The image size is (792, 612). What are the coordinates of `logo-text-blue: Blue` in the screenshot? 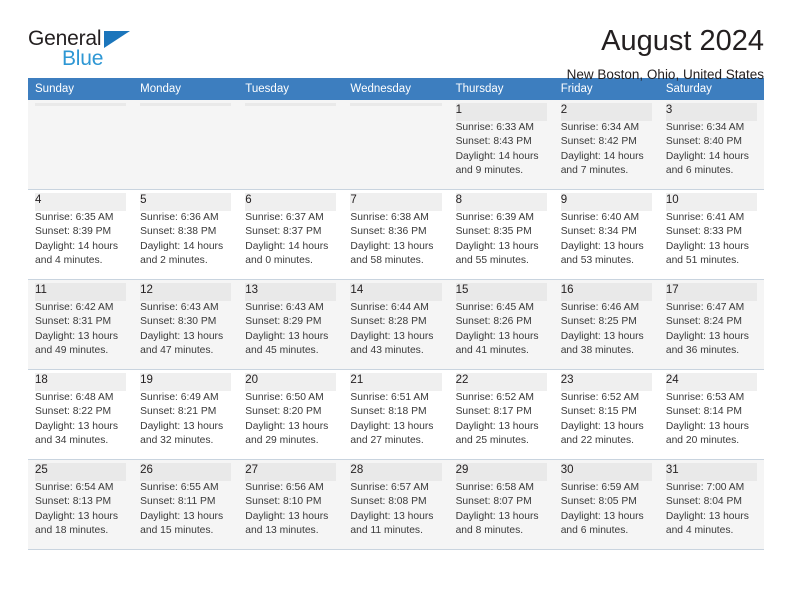 It's located at (83, 58).